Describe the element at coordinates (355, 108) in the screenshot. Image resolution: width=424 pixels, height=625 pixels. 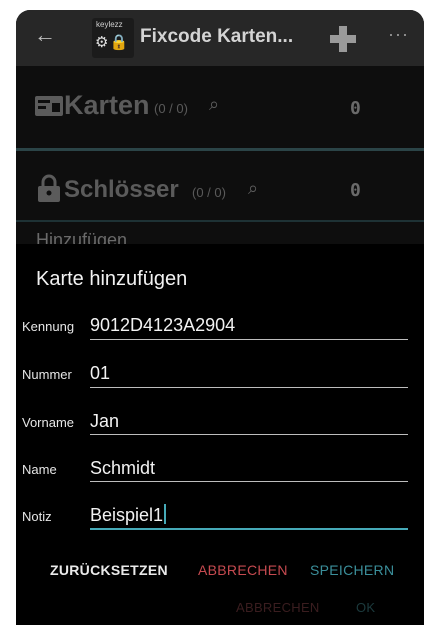
I see `cards-total: 0` at that location.